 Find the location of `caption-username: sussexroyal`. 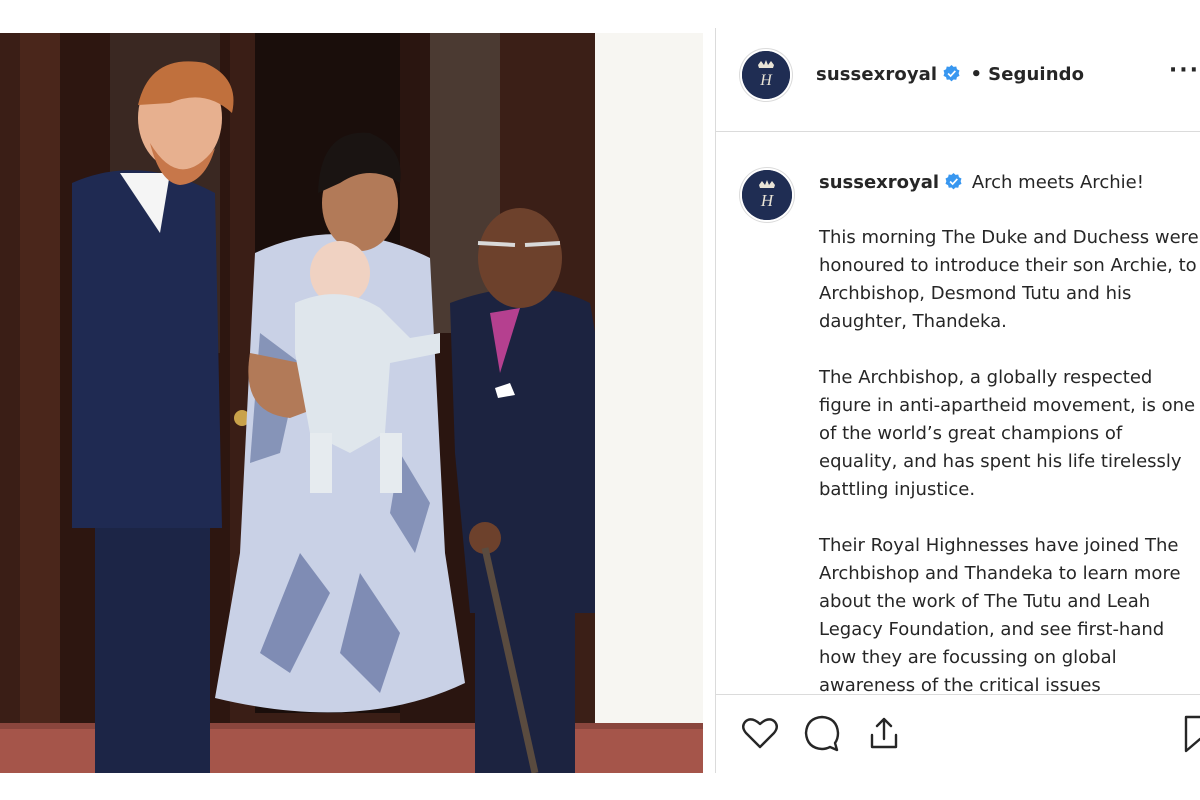

caption-username: sussexroyal is located at coordinates (879, 182).